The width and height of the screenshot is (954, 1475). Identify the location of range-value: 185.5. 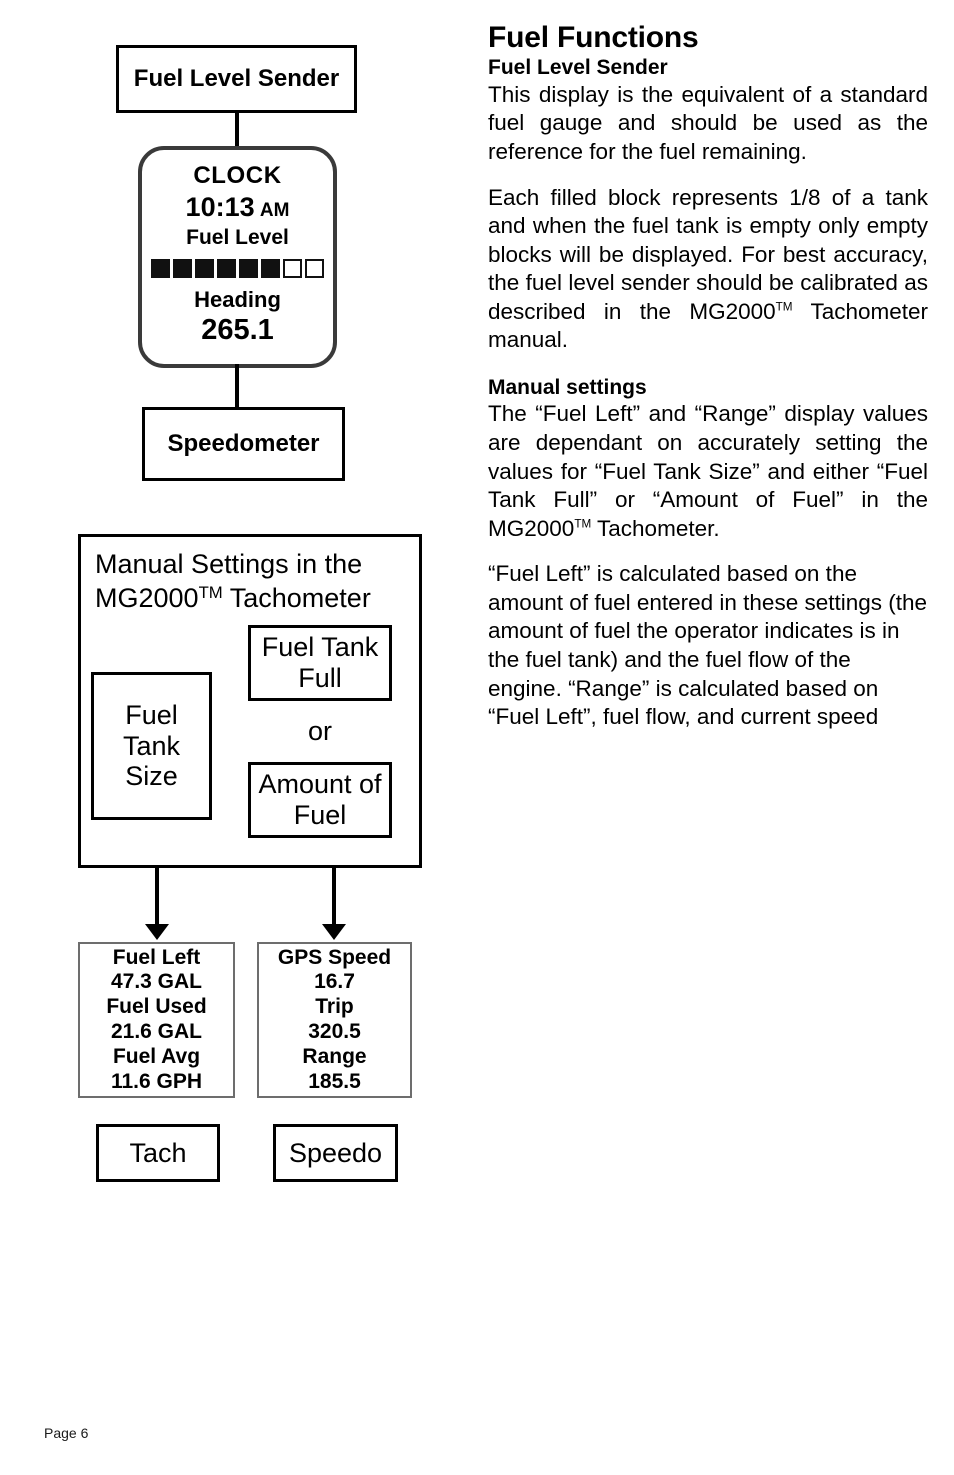
(334, 1081).